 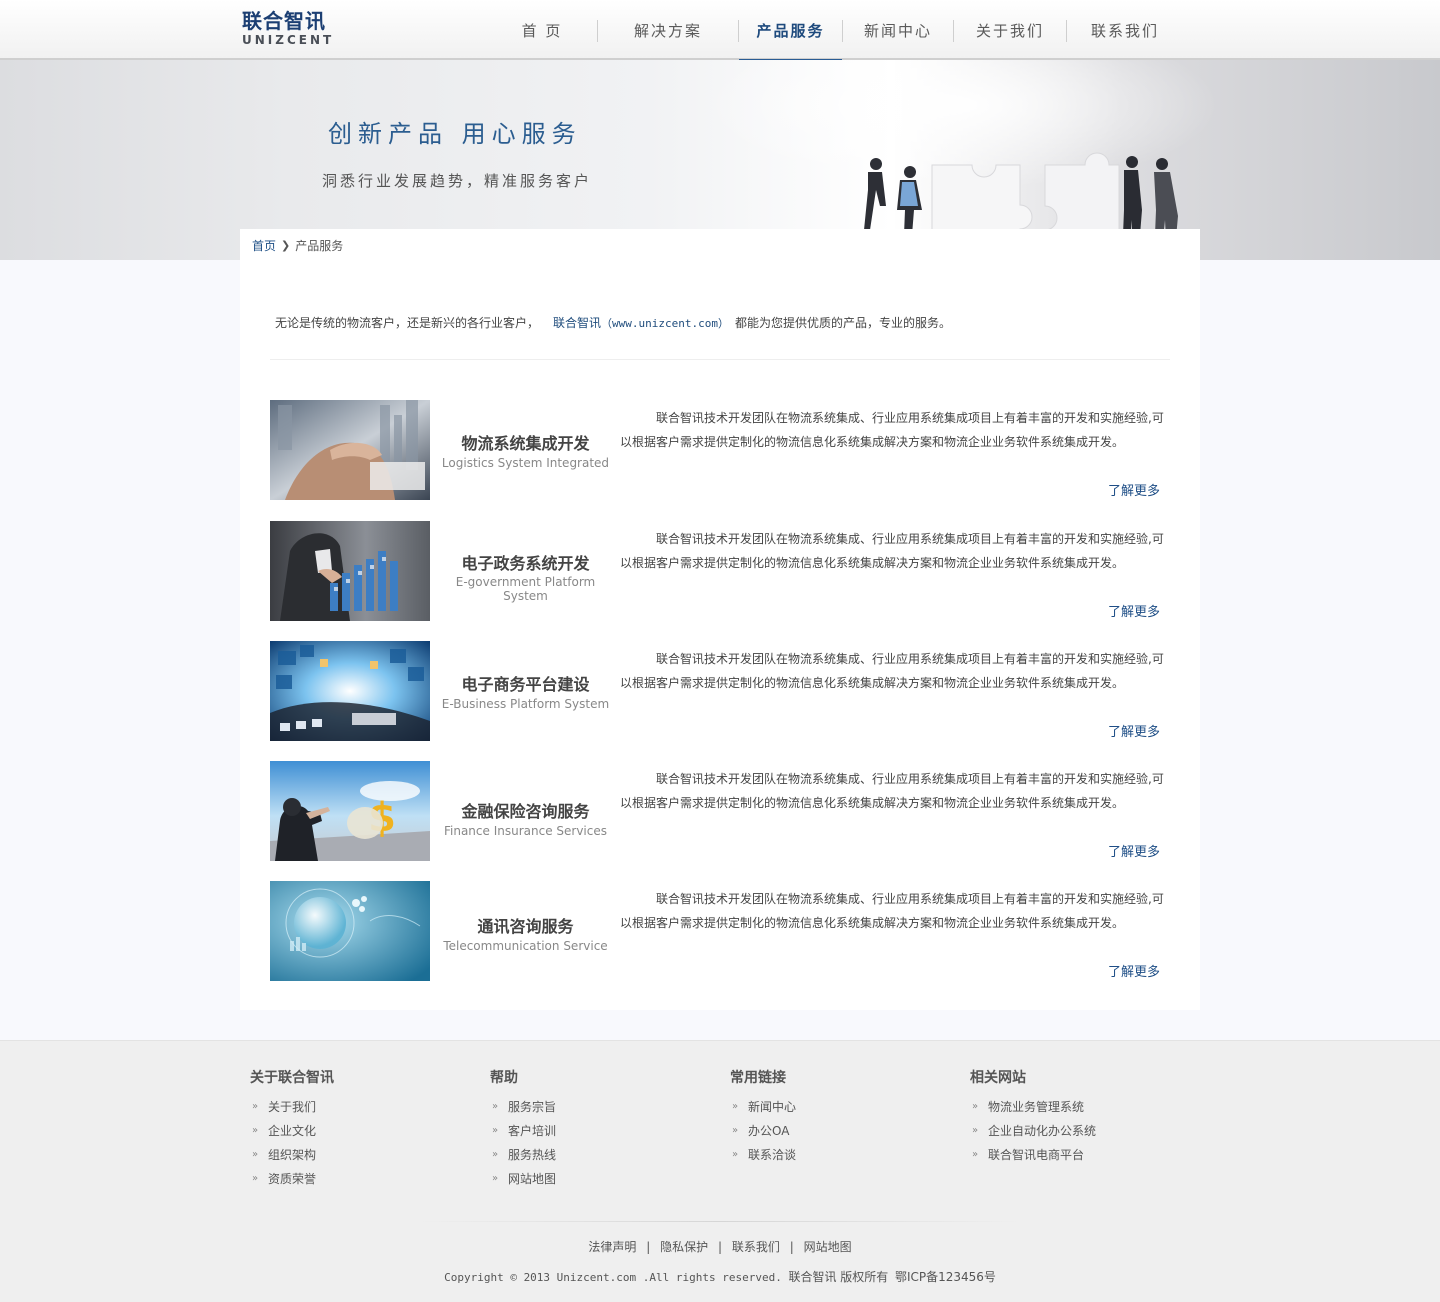 I want to click on footer-link-label: 资质荣誉, so click(x=292, y=1179).